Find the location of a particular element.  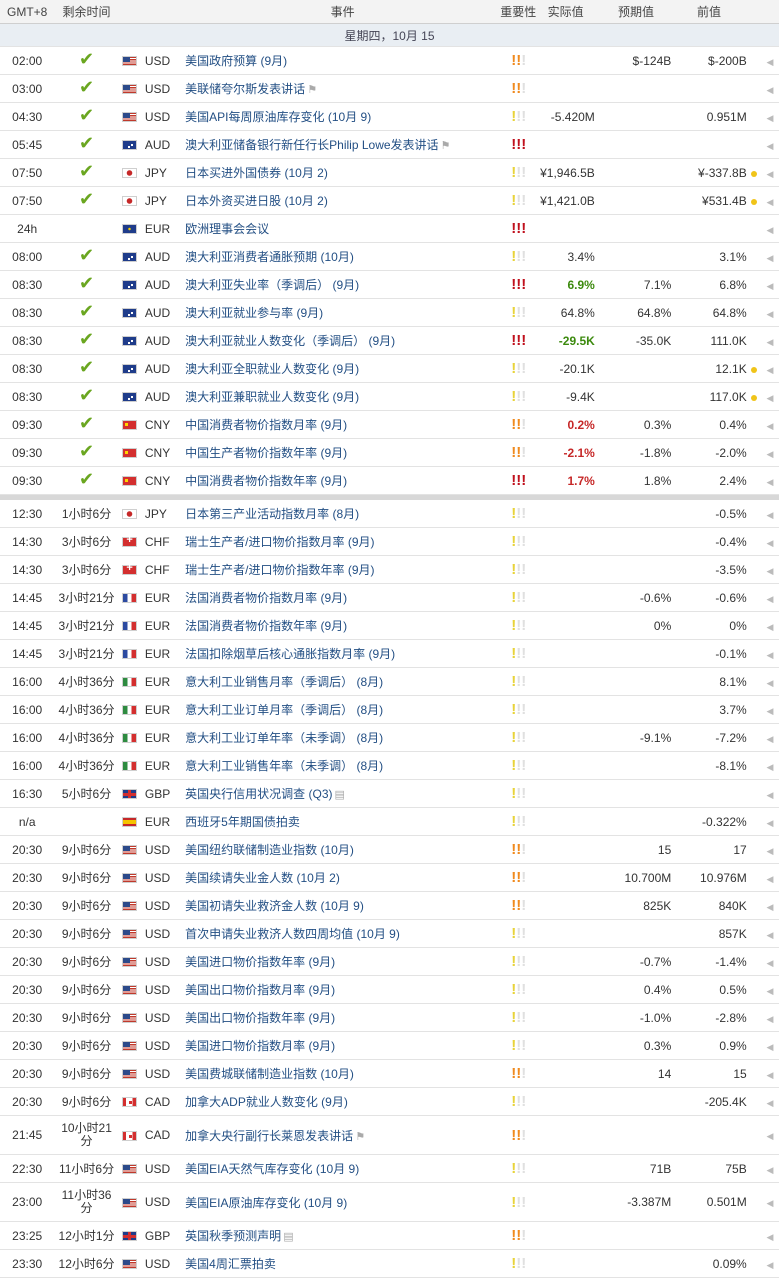

event-link: 美国进口物价指数月率 (9月) is located at coordinates (260, 1046).